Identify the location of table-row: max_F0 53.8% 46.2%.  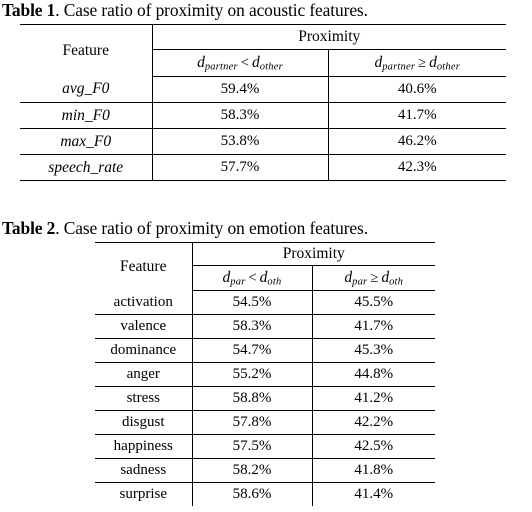
(263, 141).